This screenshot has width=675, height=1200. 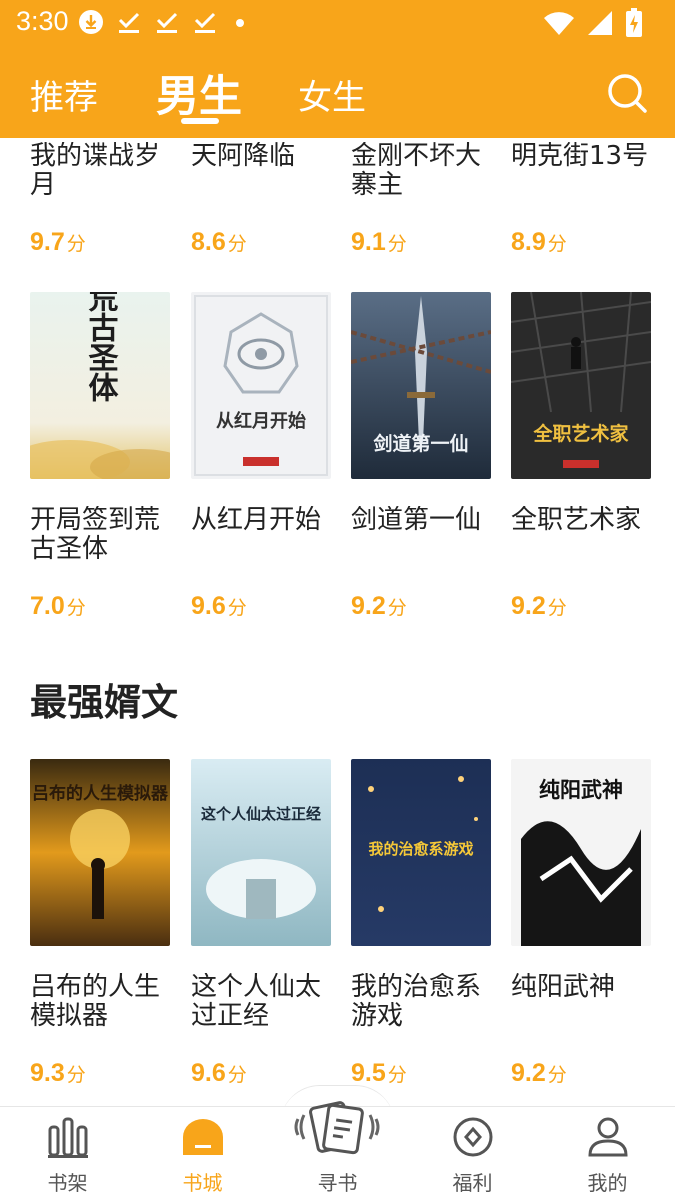 What do you see at coordinates (202, 1183) in the screenshot?
I see `nav-label: 书城` at bounding box center [202, 1183].